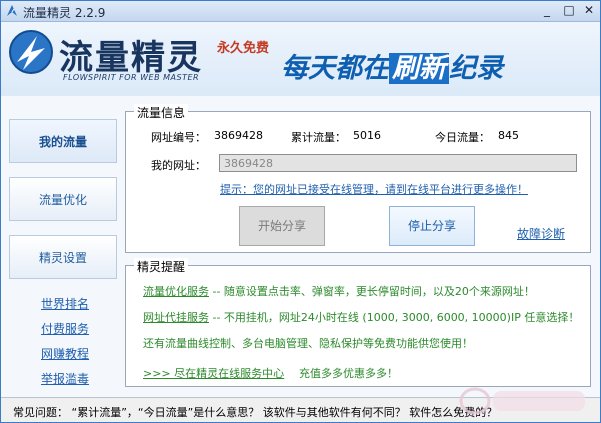  I want to click on slogan-text: 每天都在 刷新 纪录, so click(392, 65).